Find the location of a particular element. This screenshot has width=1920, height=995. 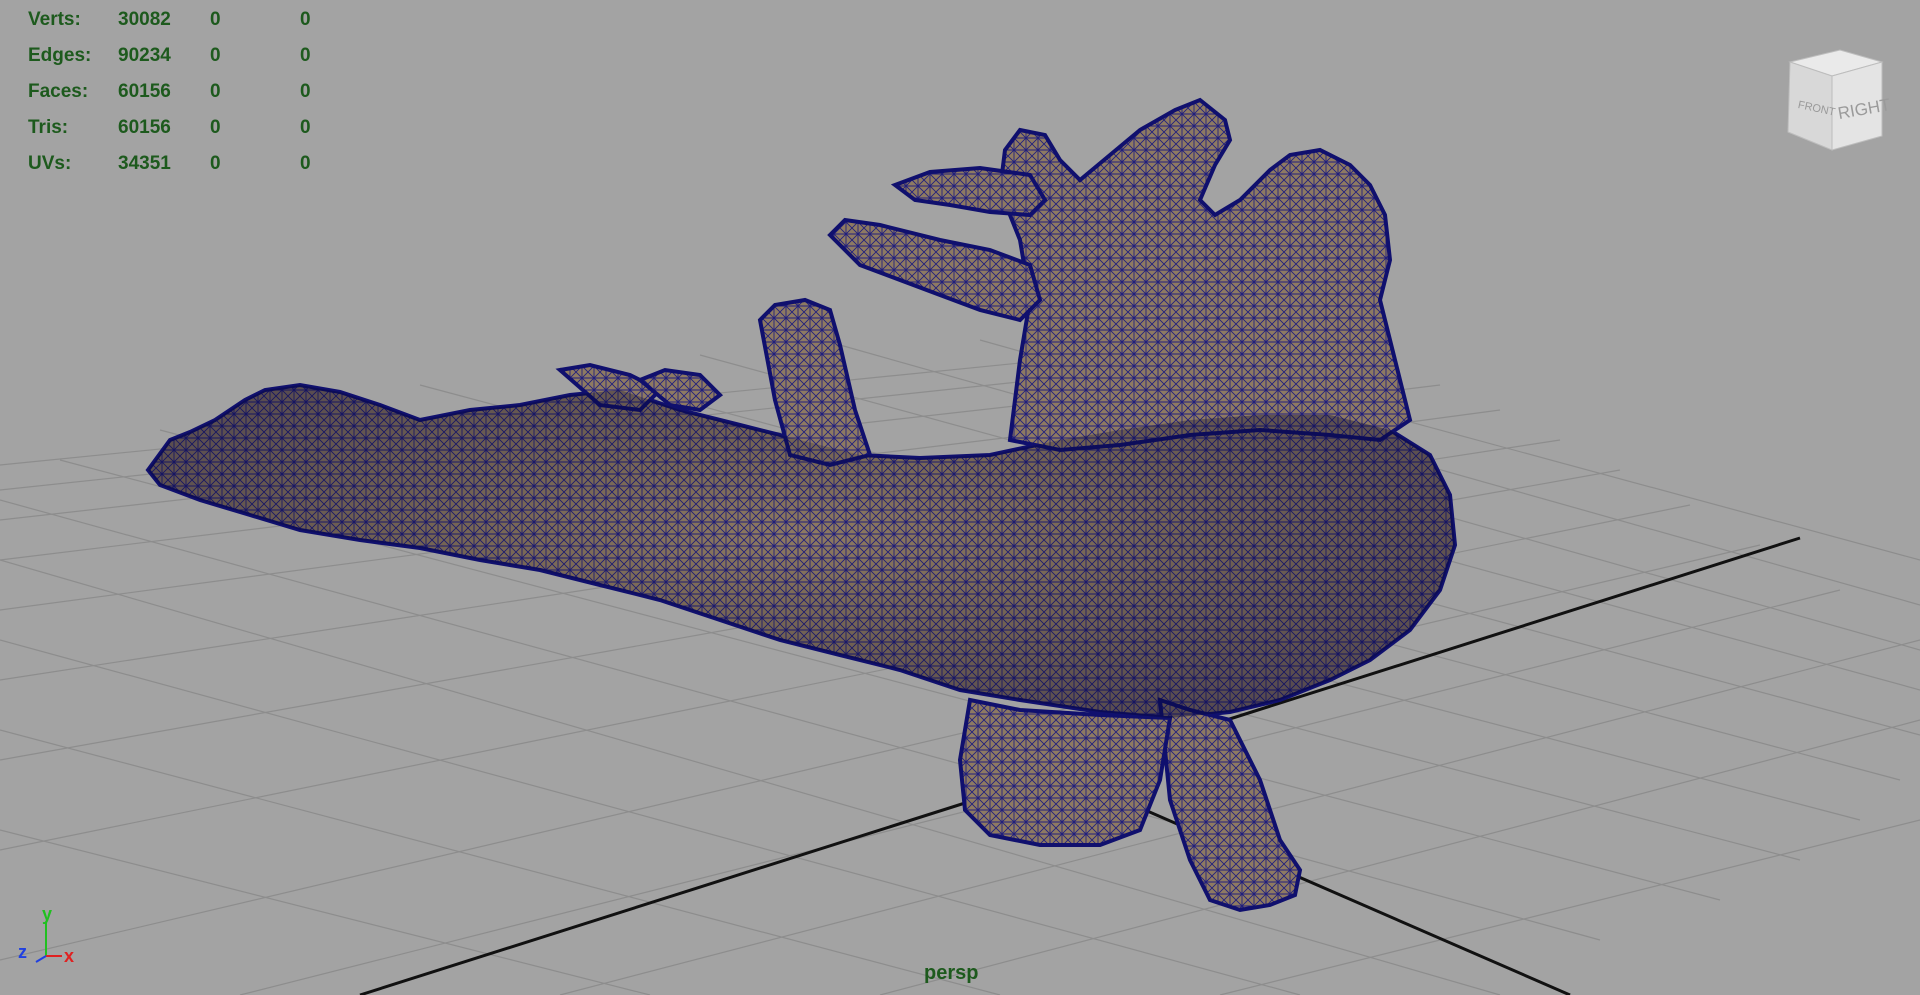

hud-label: UVs: is located at coordinates (50, 163).